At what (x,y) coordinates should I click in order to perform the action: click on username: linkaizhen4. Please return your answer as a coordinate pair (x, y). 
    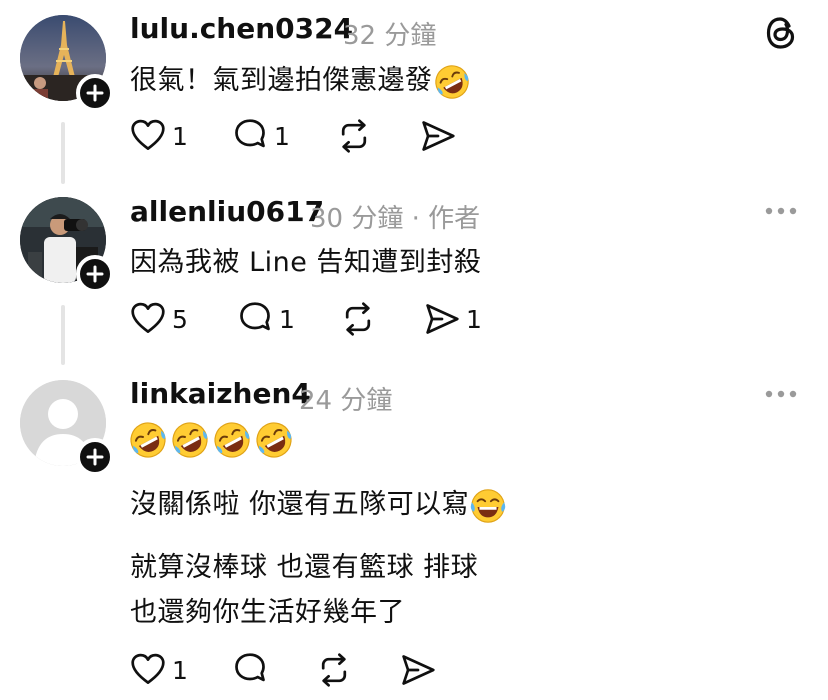
    Looking at the image, I should click on (220, 393).